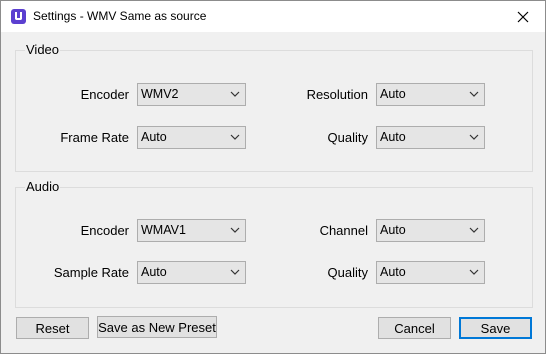 The height and width of the screenshot is (354, 546). What do you see at coordinates (91, 272) in the screenshot?
I see `audio-sample-rate-label: Sample Rate` at bounding box center [91, 272].